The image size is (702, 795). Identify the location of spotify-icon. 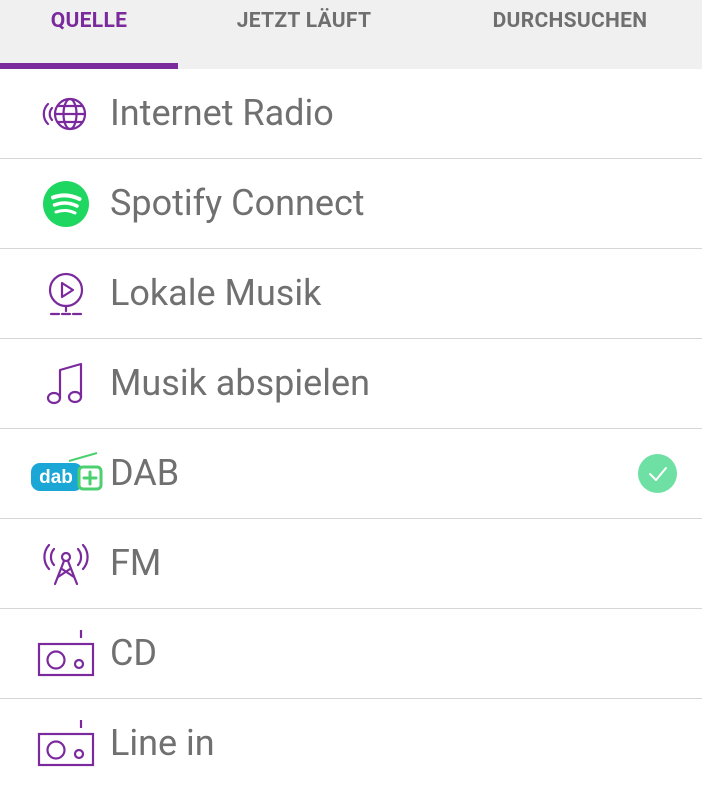
(66, 203).